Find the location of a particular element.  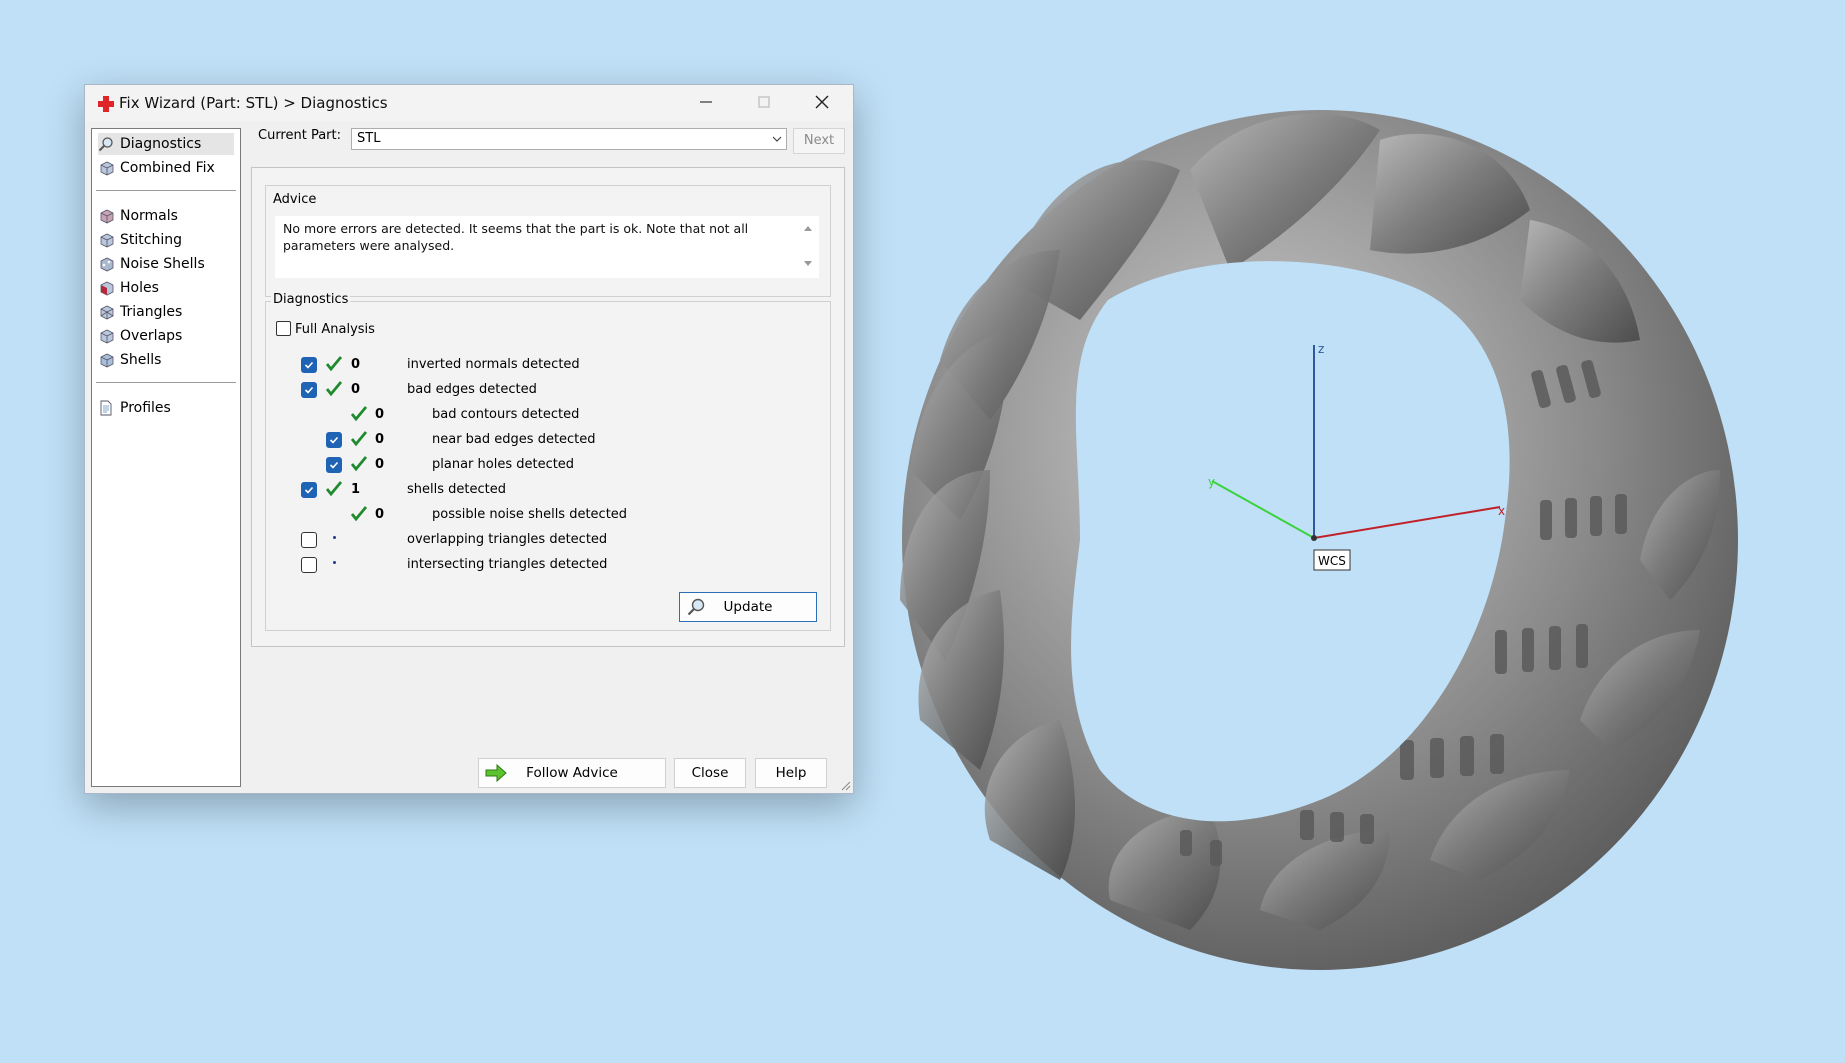

wcs-label: WCS is located at coordinates (1332, 561).